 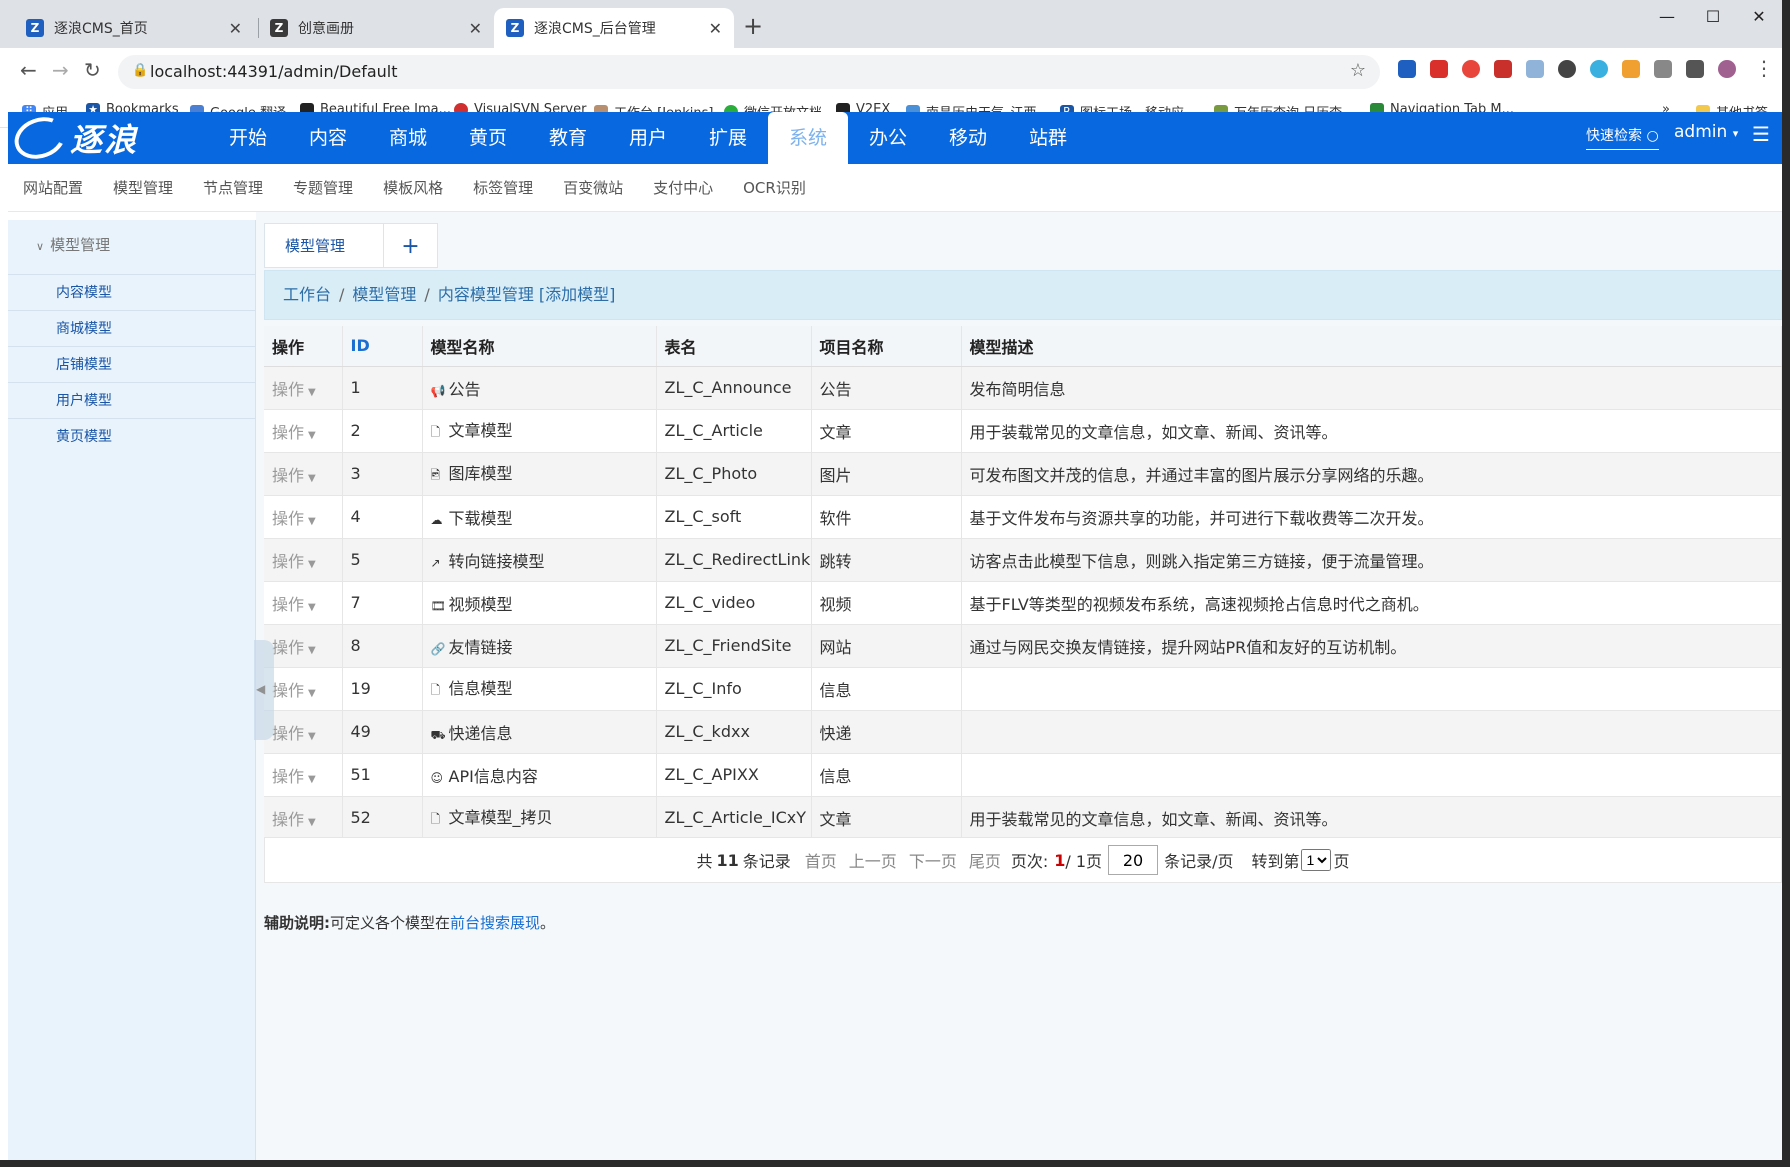 I want to click on pdf-extension-icon, so click(x=1439, y=69).